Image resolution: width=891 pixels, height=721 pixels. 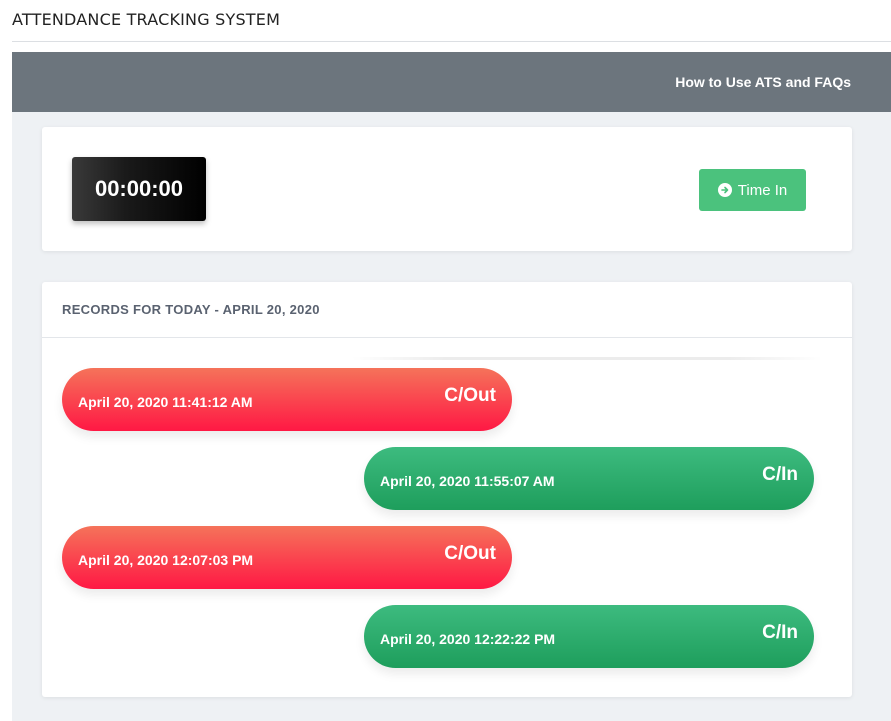 What do you see at coordinates (468, 639) in the screenshot?
I see `record-timestamp: April 20, 2020 12:22:22 PM` at bounding box center [468, 639].